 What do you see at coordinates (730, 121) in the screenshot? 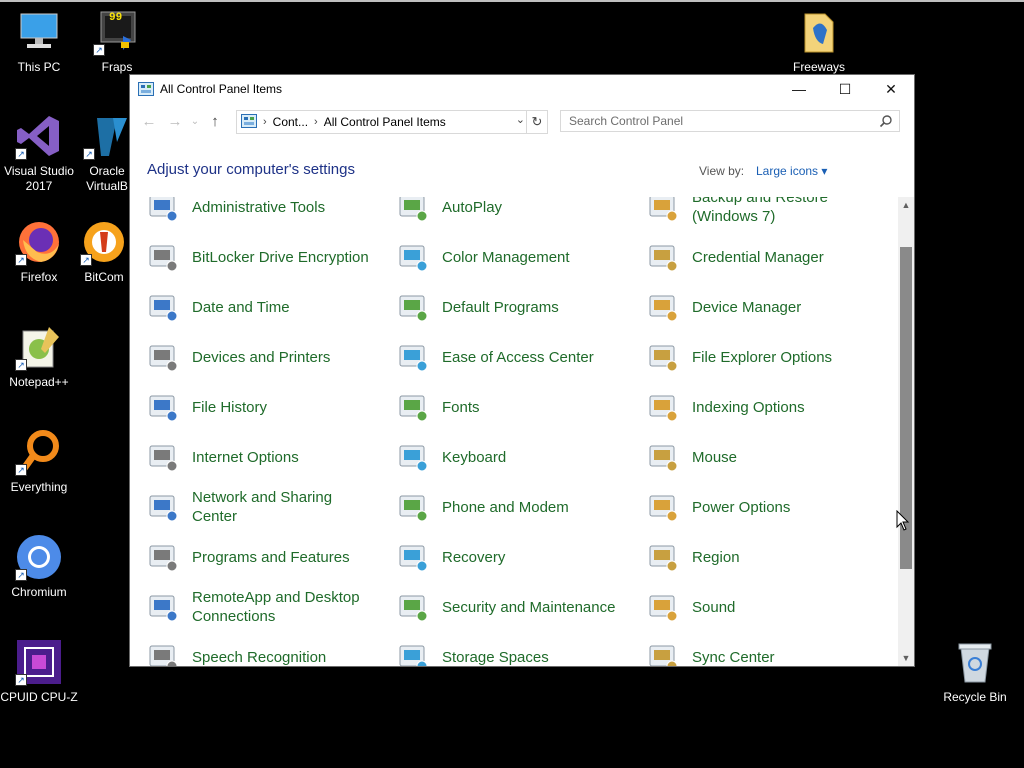
I see `search-input: Search Control Panel` at bounding box center [730, 121].